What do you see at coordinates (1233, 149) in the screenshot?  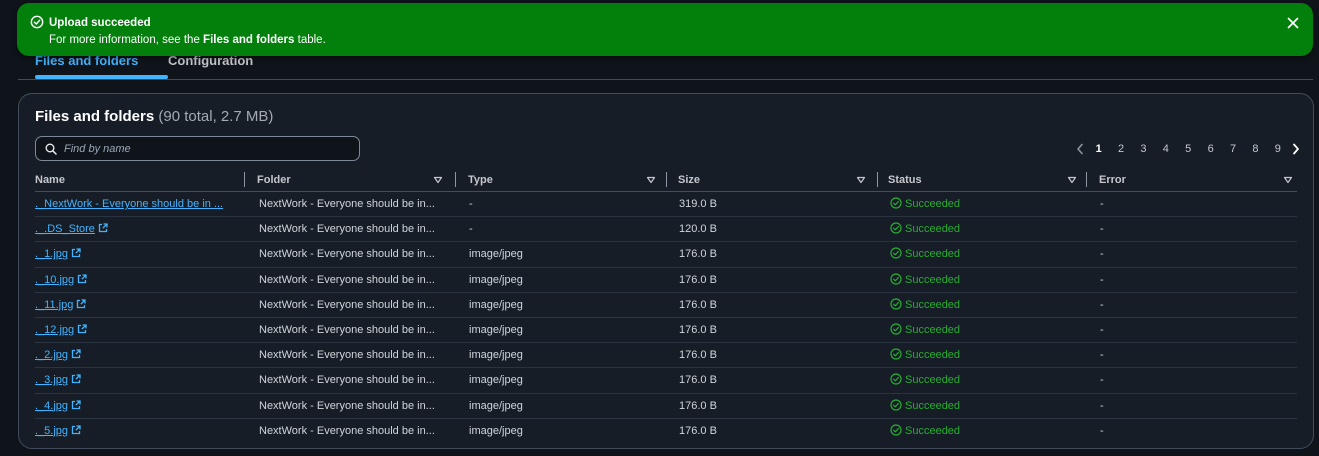 I see `page-7-button: 7` at bounding box center [1233, 149].